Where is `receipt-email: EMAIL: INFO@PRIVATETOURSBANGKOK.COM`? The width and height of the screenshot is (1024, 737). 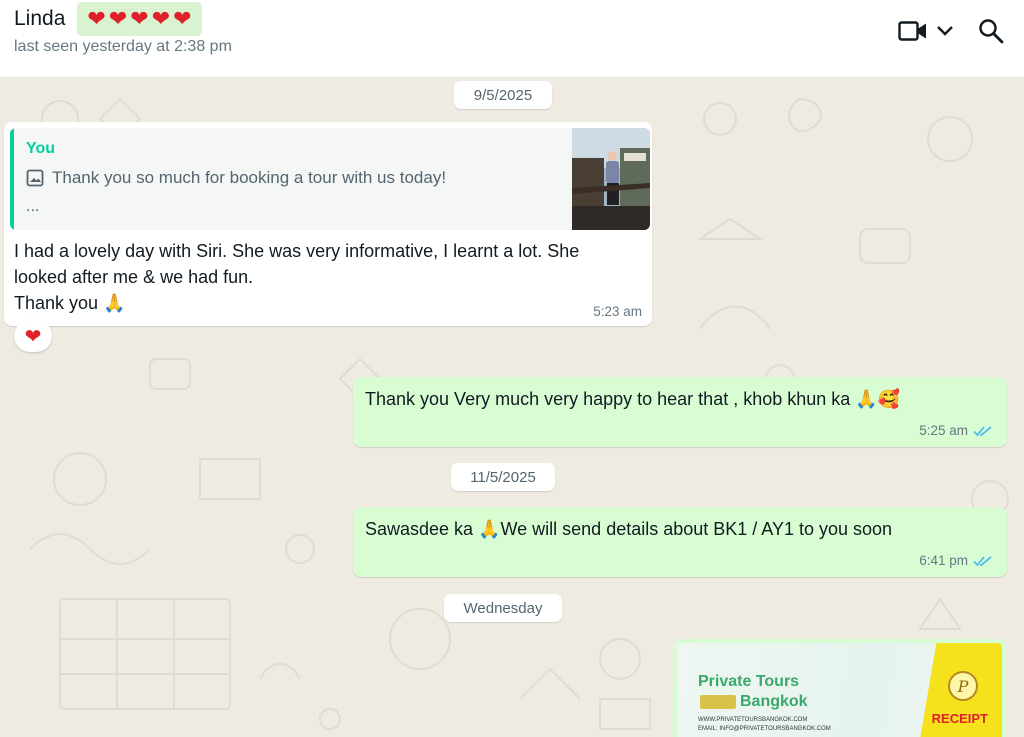 receipt-email: EMAIL: INFO@PRIVATETOURSBANGKOK.COM is located at coordinates (764, 729).